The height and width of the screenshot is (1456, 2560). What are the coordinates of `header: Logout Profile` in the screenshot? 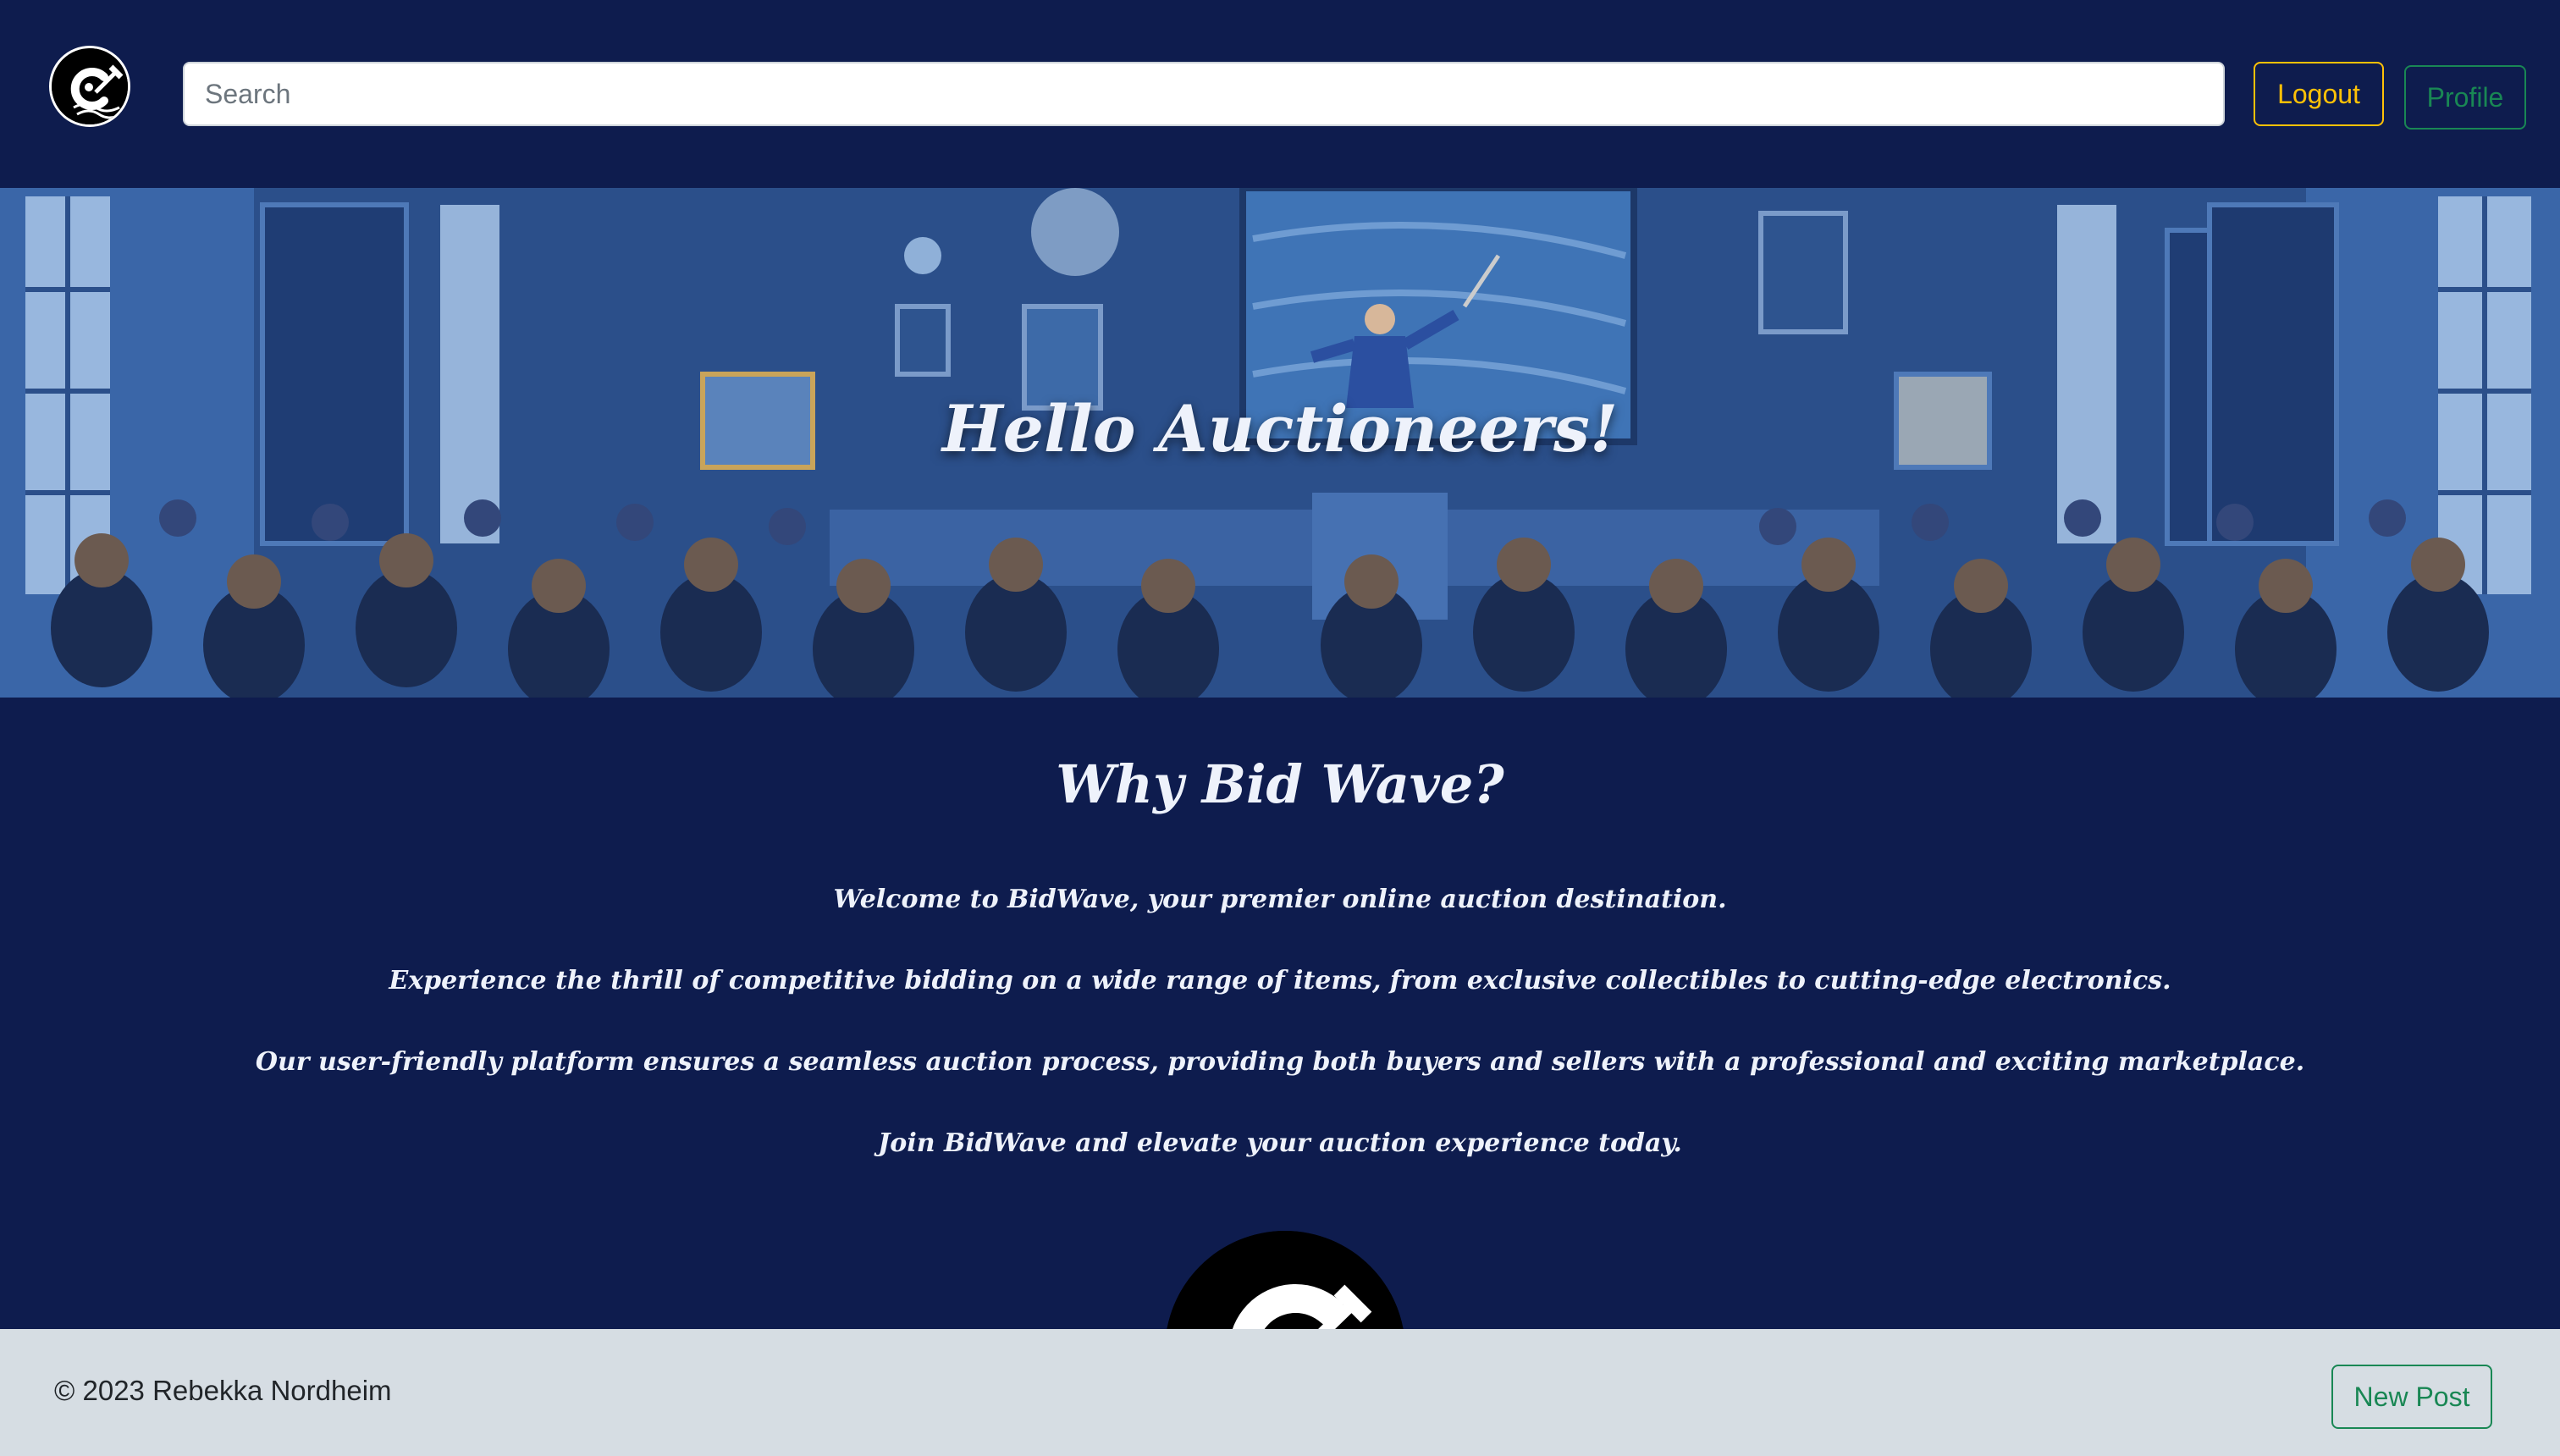 It's located at (1280, 94).